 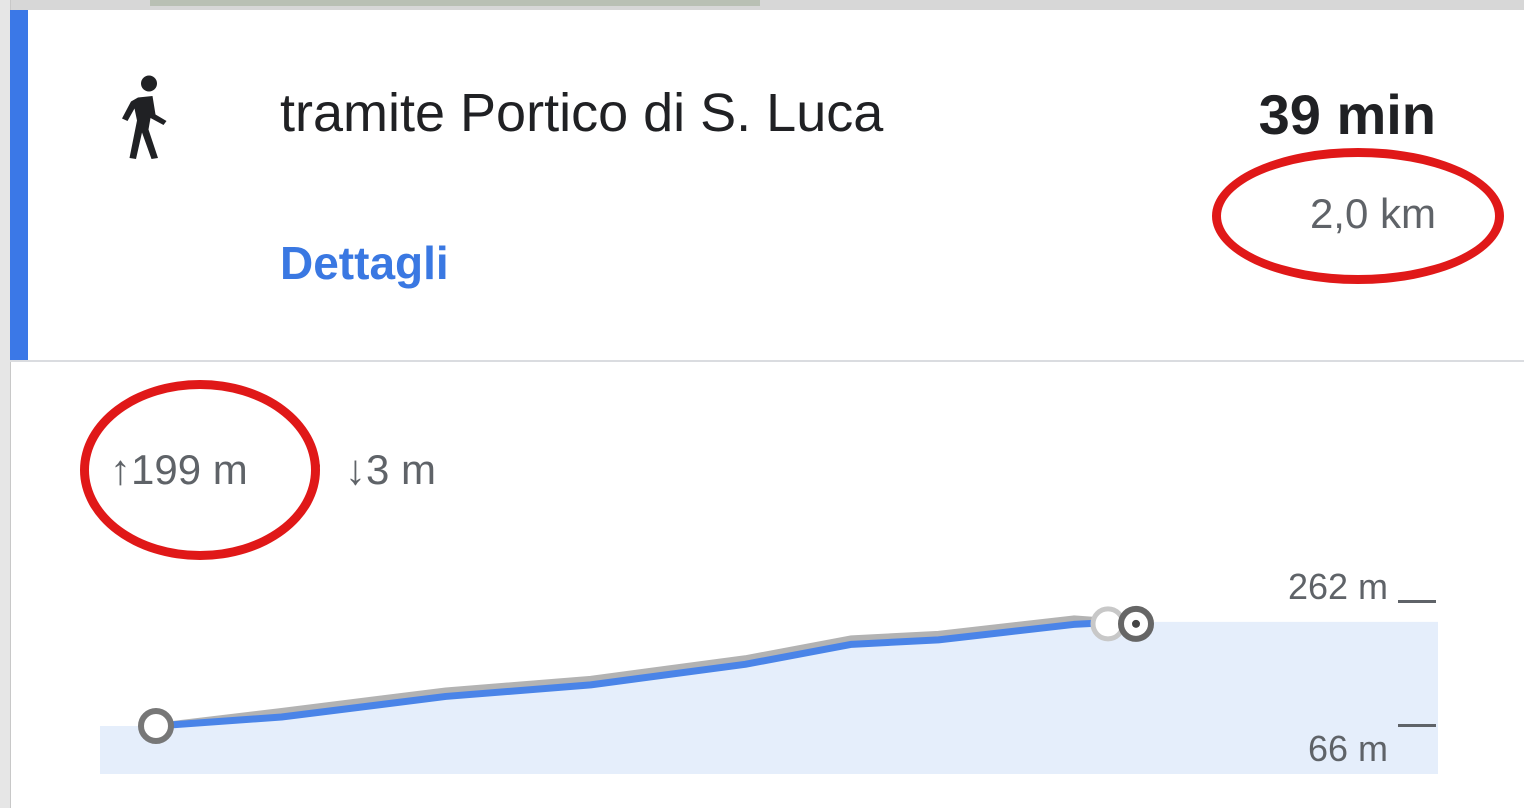 I want to click on min-elevation-tick, so click(x=1417, y=725).